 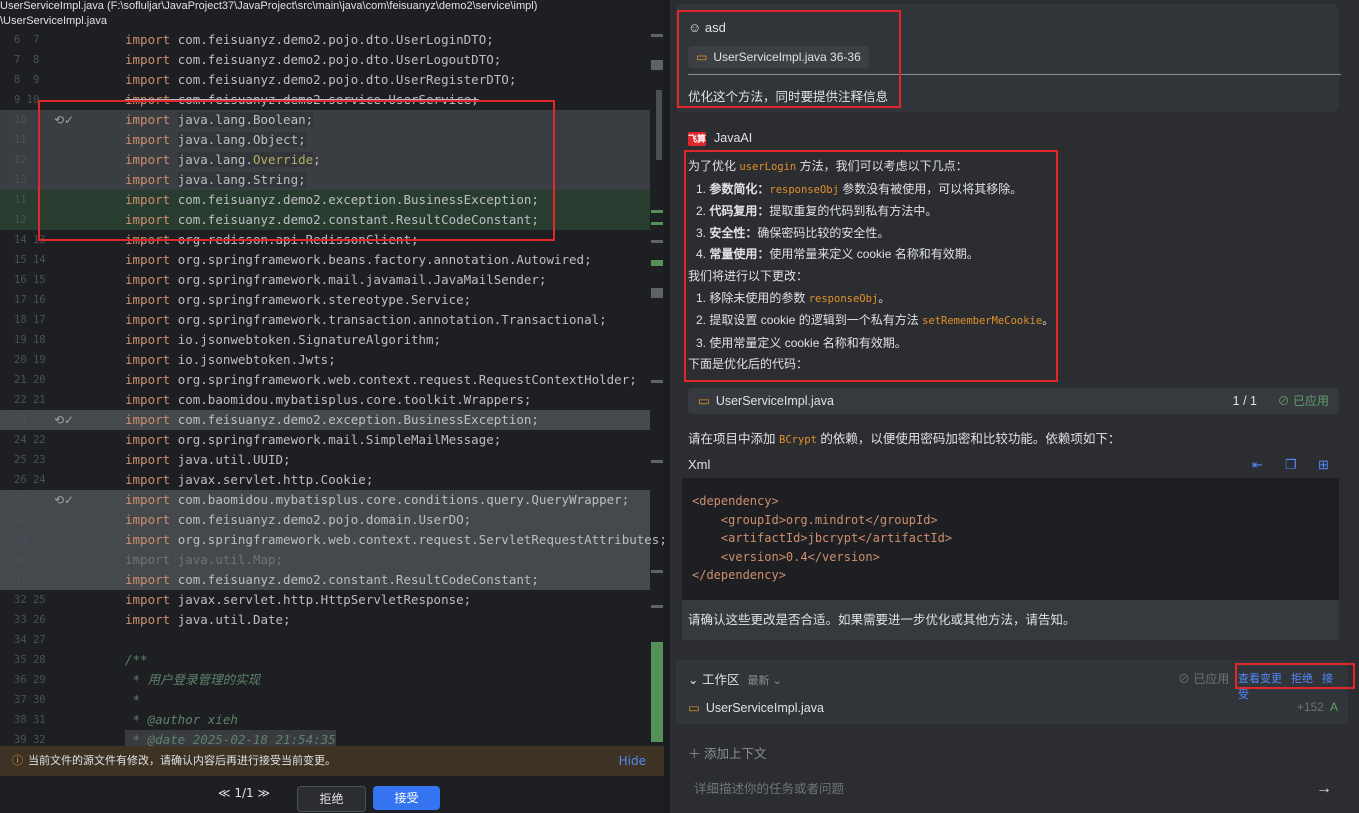 I want to click on ai-header: 飞算 JavaAI, so click(x=720, y=138).